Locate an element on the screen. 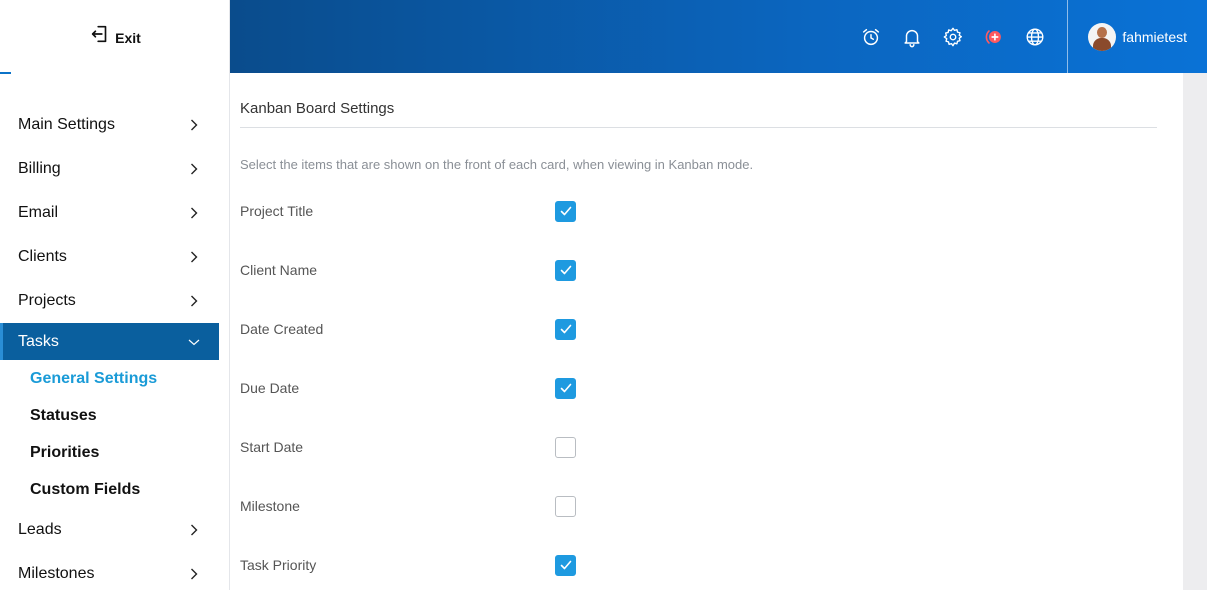  option-label: Start Date is located at coordinates (272, 447).